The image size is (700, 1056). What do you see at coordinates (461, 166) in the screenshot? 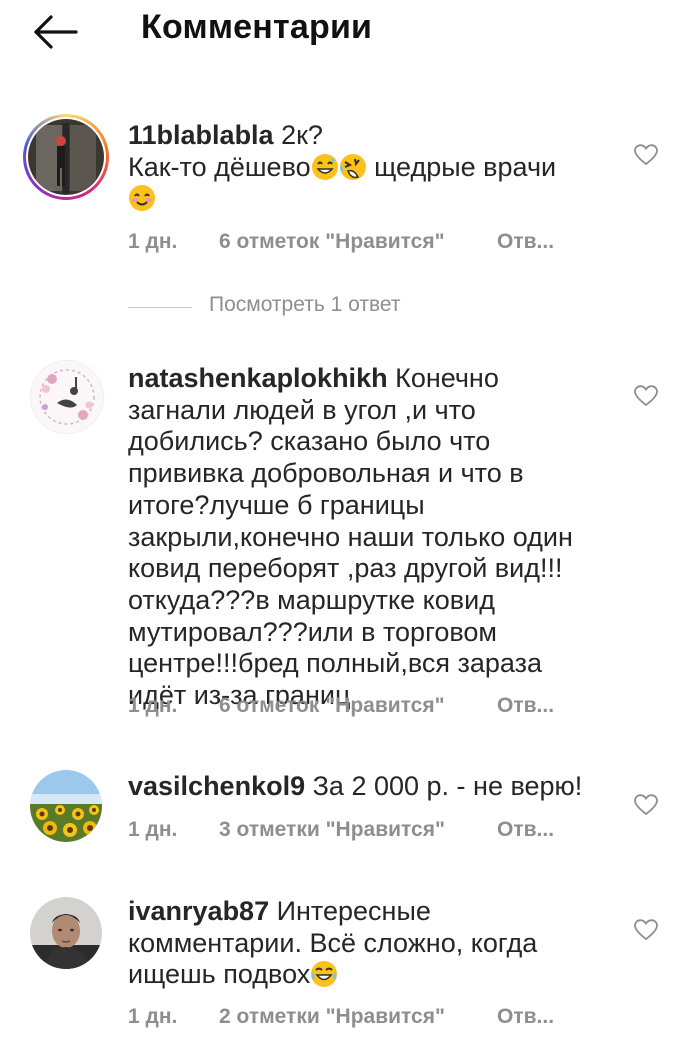
I see `comment-text-part2: щедрые врачи` at bounding box center [461, 166].